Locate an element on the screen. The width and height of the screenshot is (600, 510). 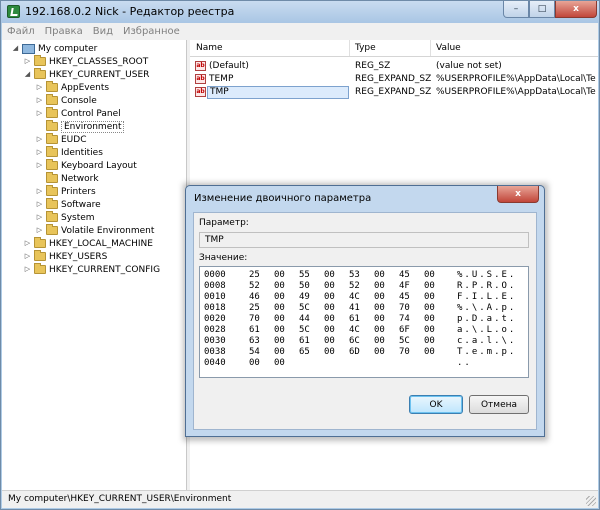
tree-node-hkcc: ▷ HKEY_CURRENT_CONFIG is located at coordinates (92, 269).